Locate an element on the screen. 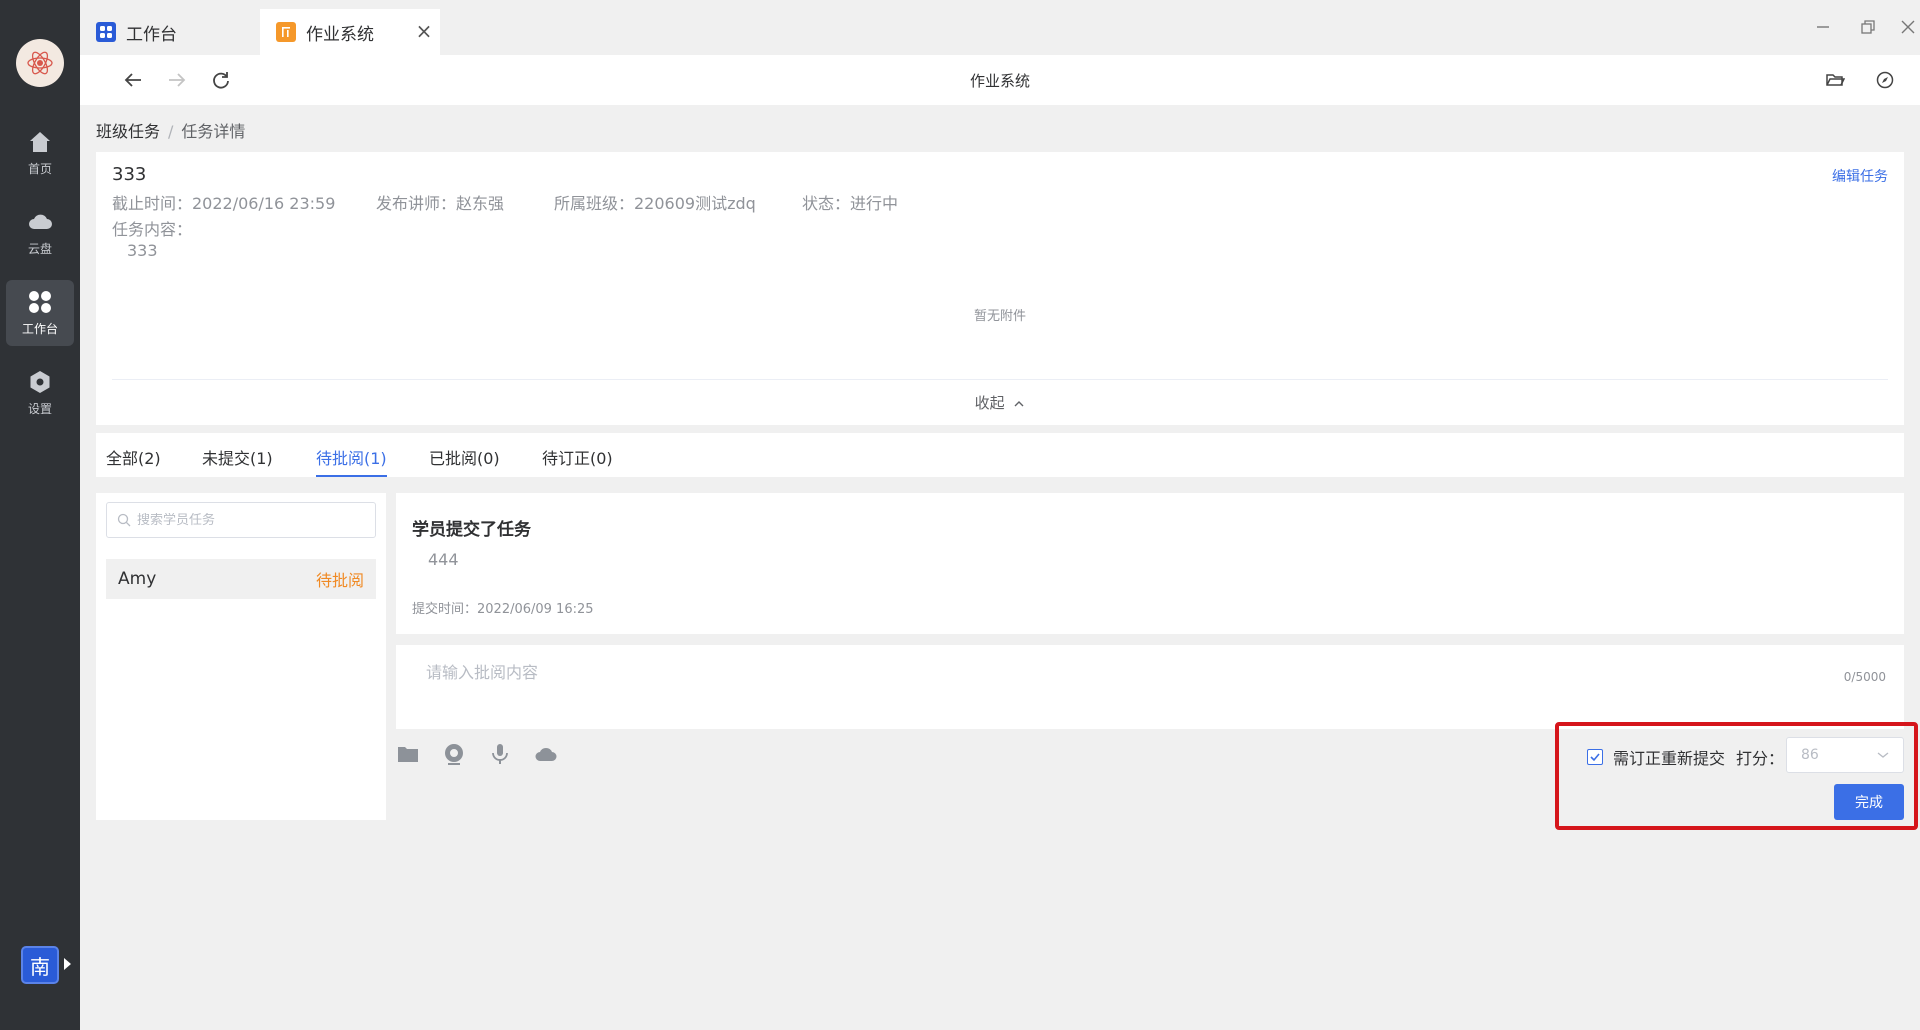  window-close-icon is located at coordinates (1908, 27).